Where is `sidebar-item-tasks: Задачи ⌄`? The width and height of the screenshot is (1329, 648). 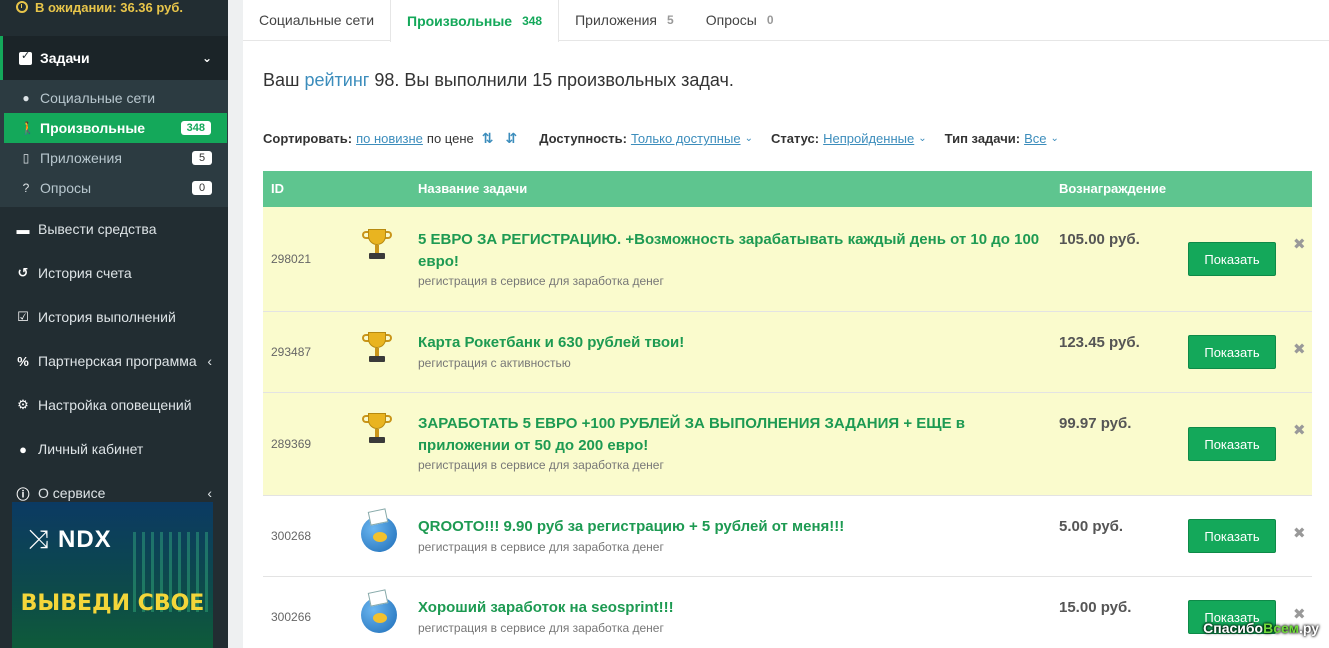 sidebar-item-tasks: Задачи ⌄ is located at coordinates (114, 58).